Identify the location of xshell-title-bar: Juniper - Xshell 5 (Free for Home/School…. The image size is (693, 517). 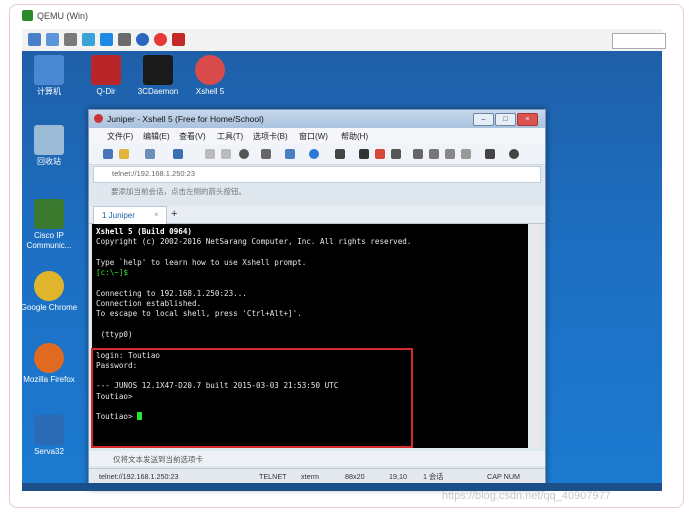
(317, 119).